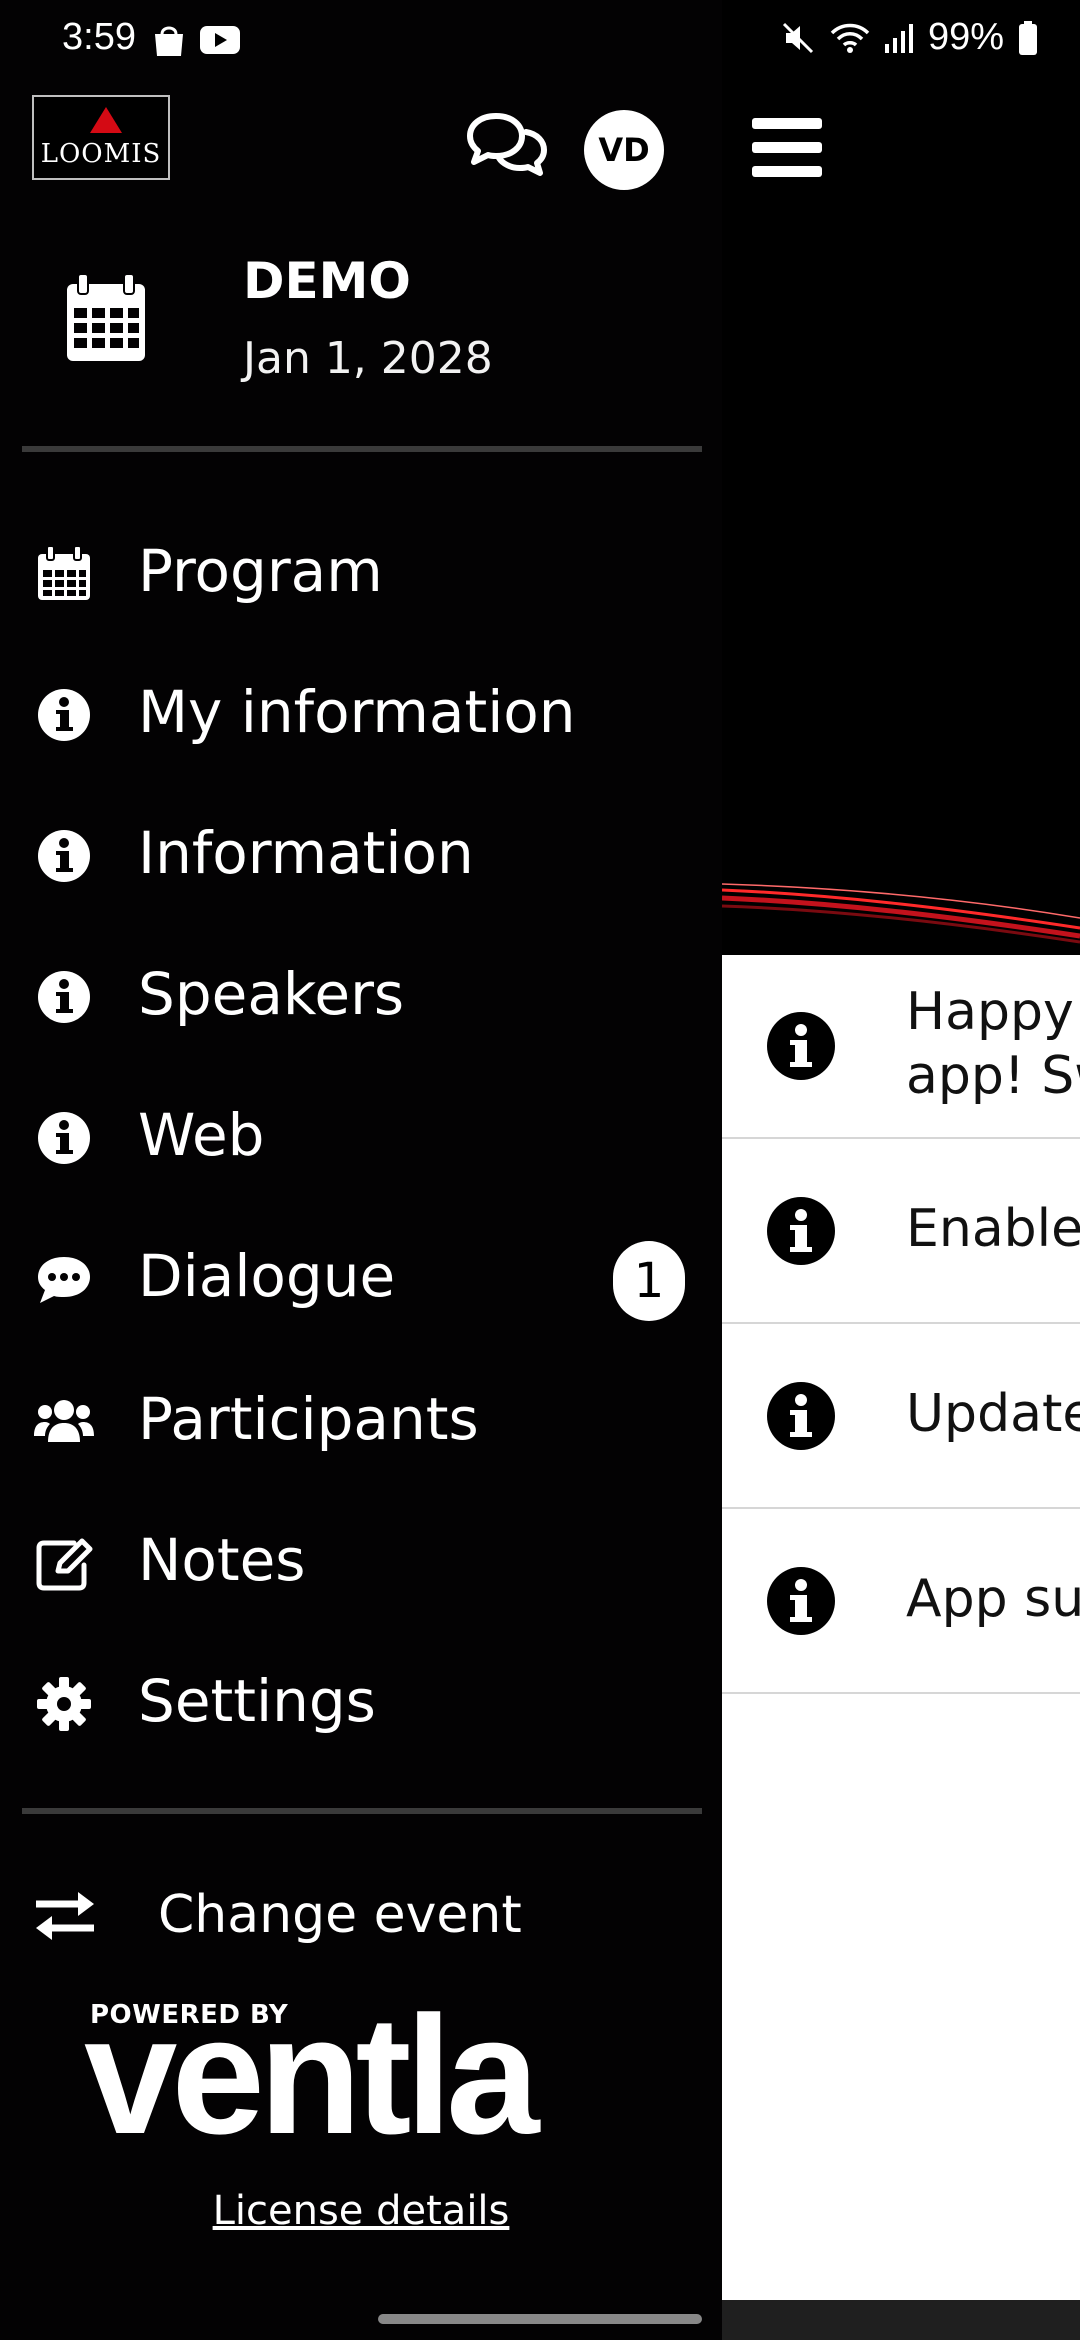 This screenshot has height=2340, width=1080. Describe the element at coordinates (993, 1076) in the screenshot. I see `list-item-text: app! Sw` at that location.